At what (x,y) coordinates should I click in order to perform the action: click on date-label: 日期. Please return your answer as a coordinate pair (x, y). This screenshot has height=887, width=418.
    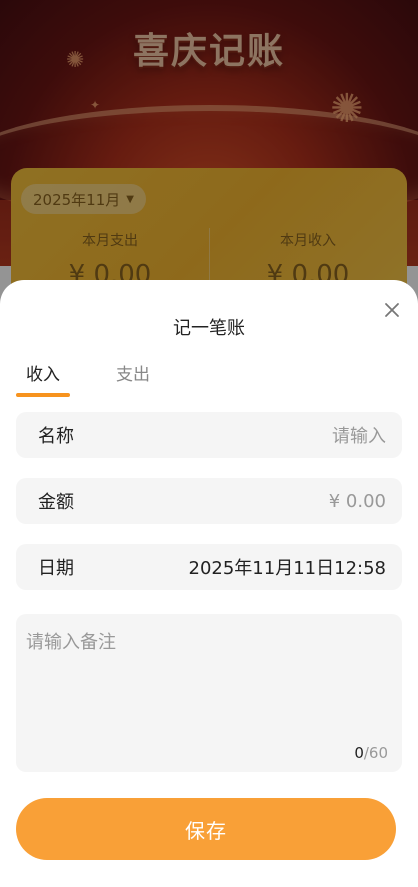
    Looking at the image, I should click on (56, 568).